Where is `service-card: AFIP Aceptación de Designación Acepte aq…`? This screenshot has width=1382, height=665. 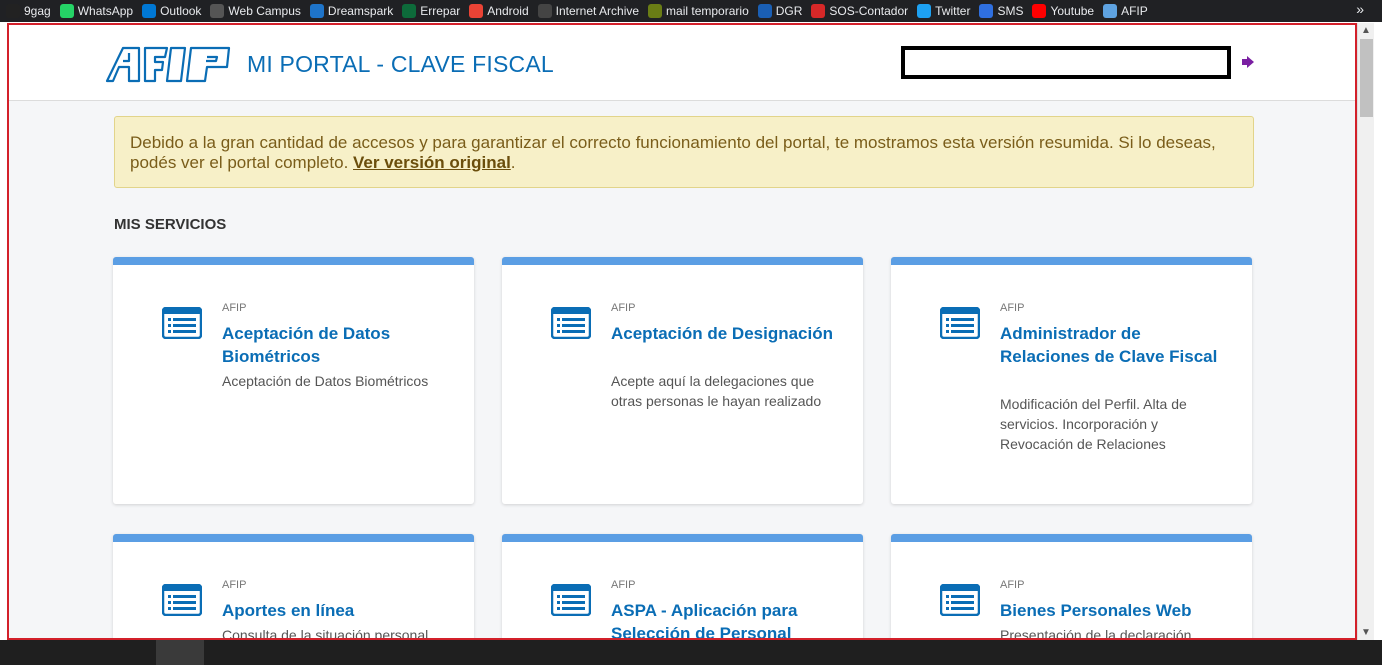 service-card: AFIP Aceptación de Designación Acepte aq… is located at coordinates (682, 380).